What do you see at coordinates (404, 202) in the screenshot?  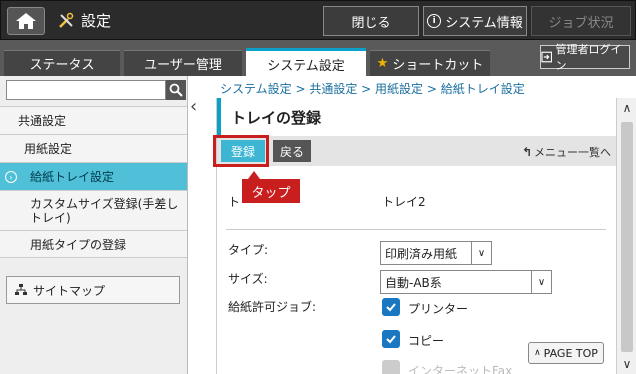 I see `tray-value: トレイ2` at bounding box center [404, 202].